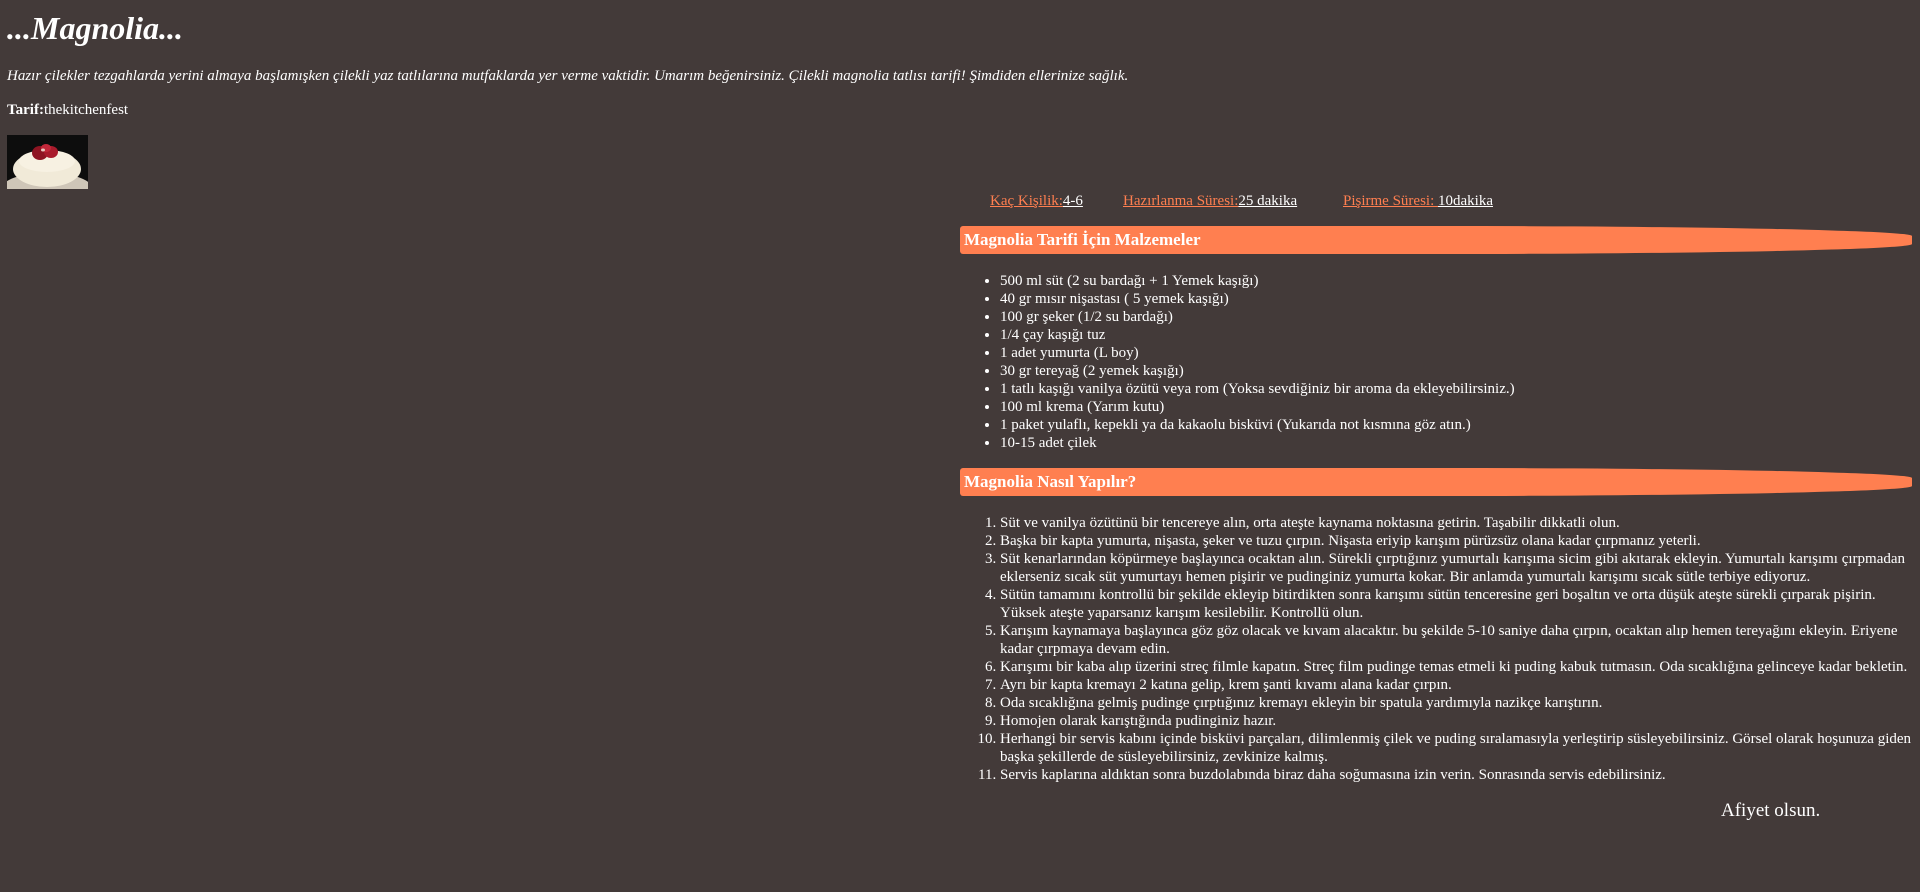  Describe the element at coordinates (1456, 299) in the screenshot. I see `ingredient-item: 40 gr mısır nişastası ( 5 yemek kaşığı)` at that location.